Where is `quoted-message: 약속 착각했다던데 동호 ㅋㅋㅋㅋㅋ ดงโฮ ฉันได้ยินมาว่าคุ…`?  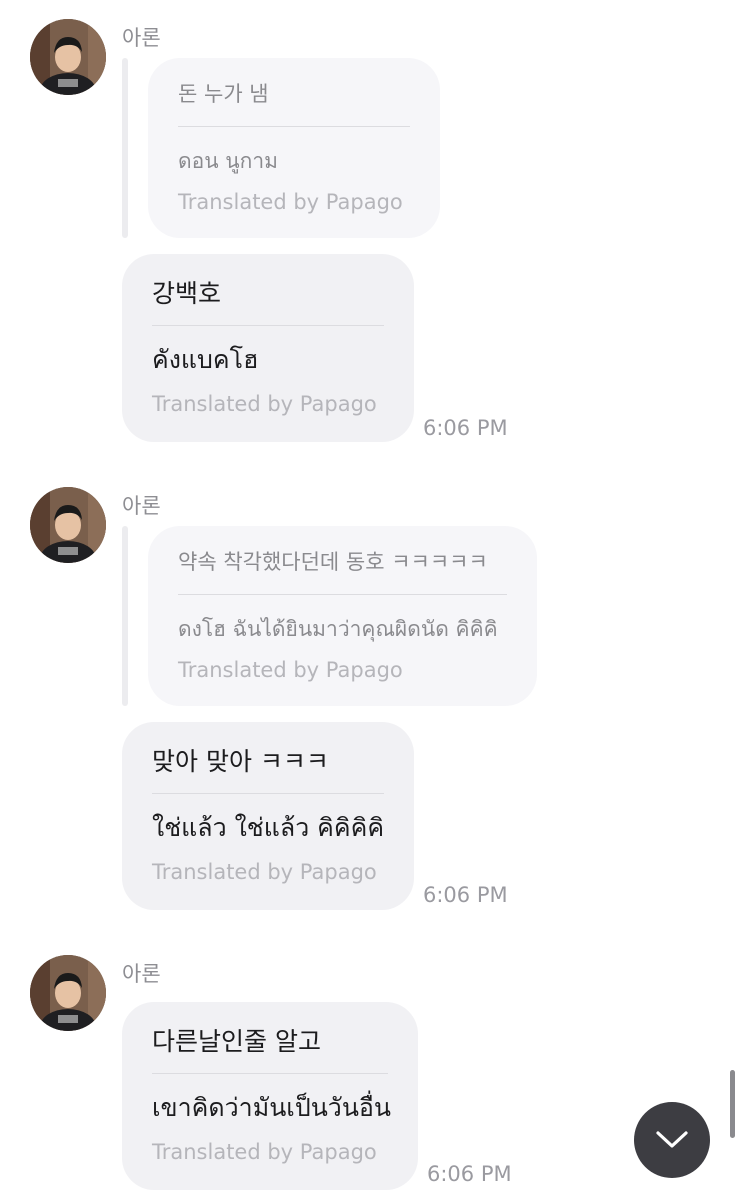
quoted-message: 약속 착각했다던데 동호 ㅋㅋㅋㅋㅋ ดงโฮ ฉันได้ยินมาว่าคุ… is located at coordinates (342, 616).